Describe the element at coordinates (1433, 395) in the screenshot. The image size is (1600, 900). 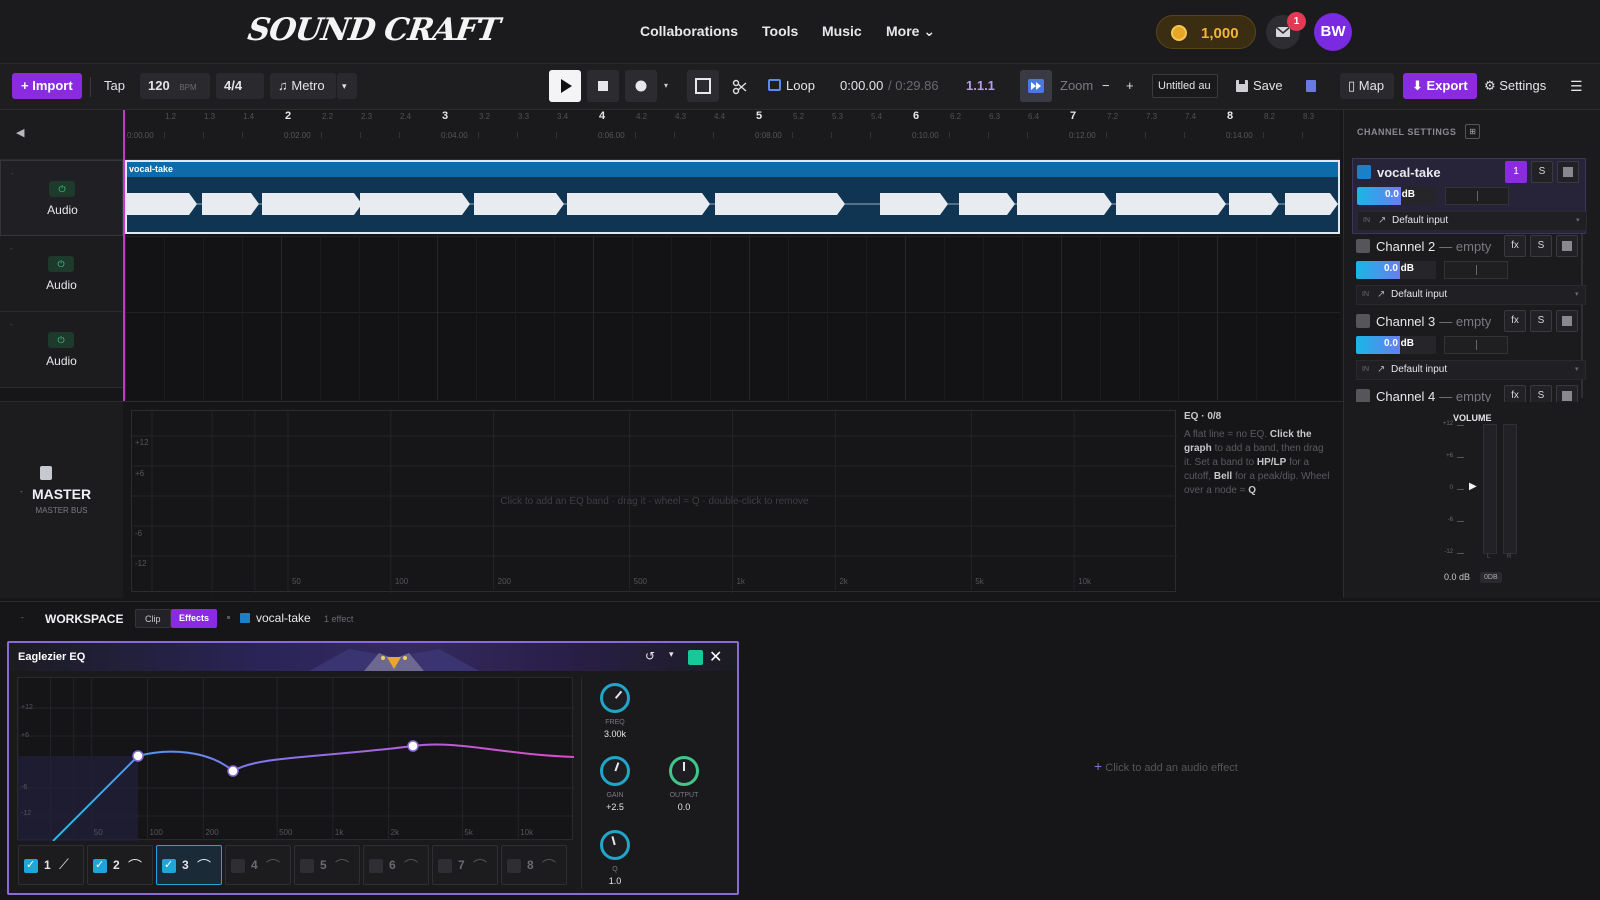
I see `channel-name: Channel 4— empty` at that location.